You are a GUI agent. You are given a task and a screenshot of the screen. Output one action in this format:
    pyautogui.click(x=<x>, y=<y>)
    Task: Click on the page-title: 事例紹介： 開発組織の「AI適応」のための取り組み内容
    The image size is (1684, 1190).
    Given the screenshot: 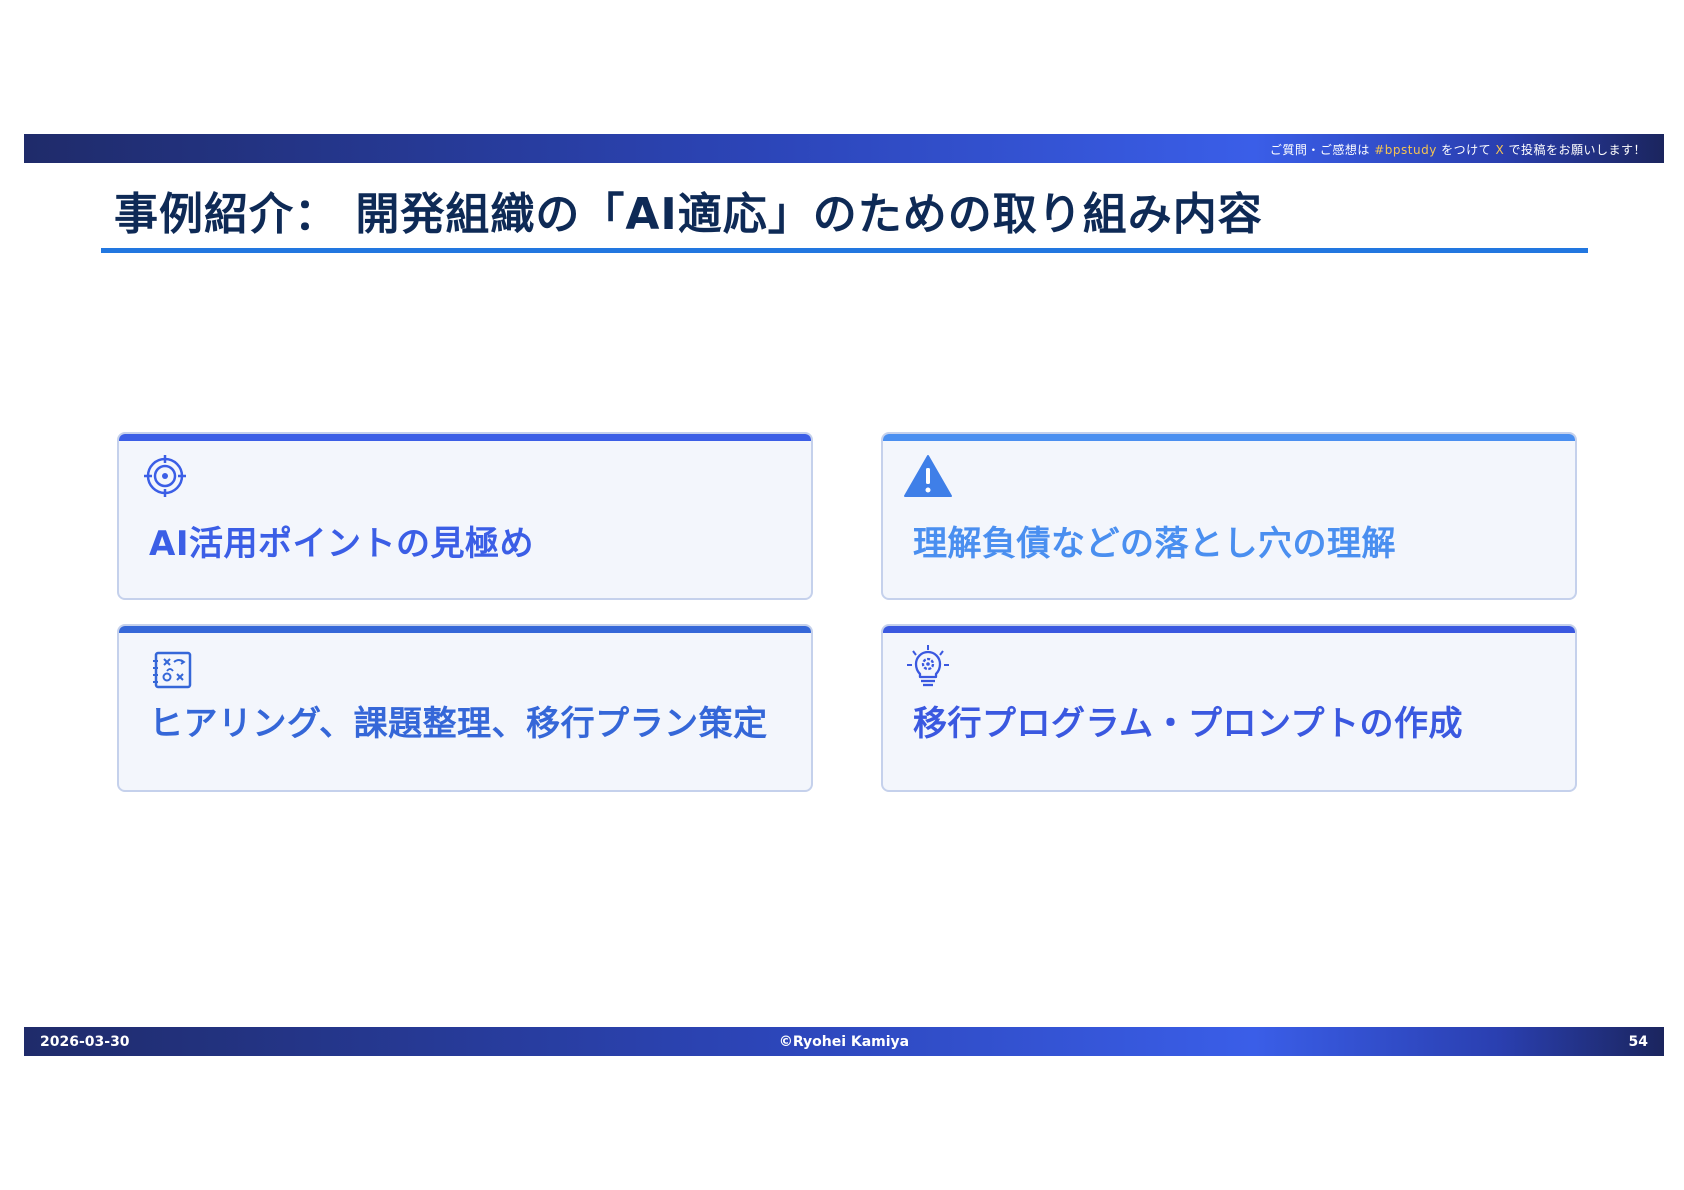 What is the action you would take?
    pyautogui.click(x=688, y=214)
    